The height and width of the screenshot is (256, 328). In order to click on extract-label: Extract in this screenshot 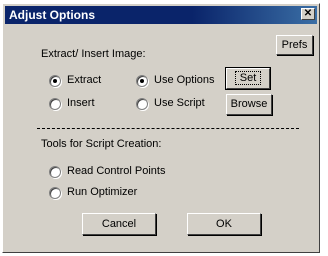, I will do `click(84, 80)`.